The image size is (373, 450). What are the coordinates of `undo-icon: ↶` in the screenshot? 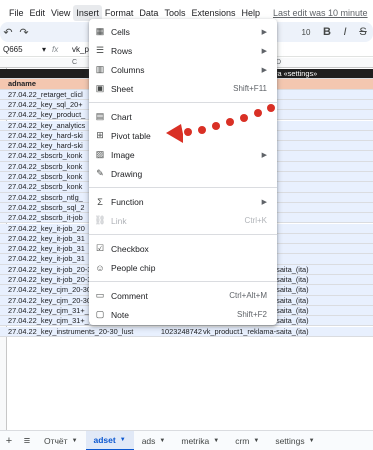 It's located at (8, 32).